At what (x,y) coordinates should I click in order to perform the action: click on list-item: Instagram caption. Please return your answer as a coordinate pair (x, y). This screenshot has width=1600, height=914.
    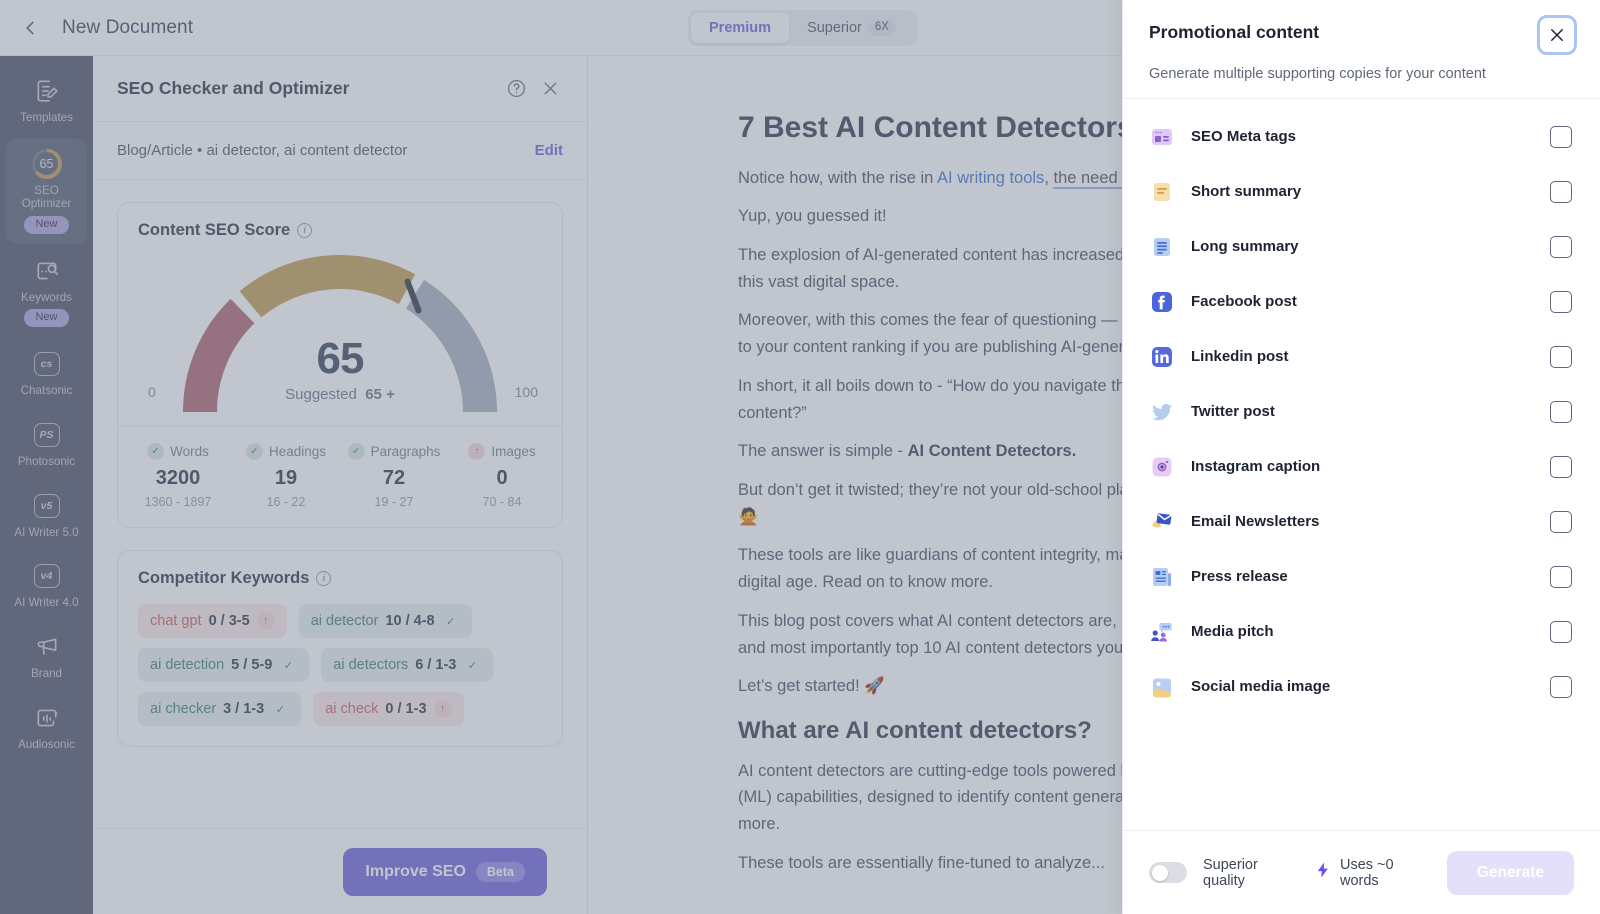
    Looking at the image, I should click on (1361, 466).